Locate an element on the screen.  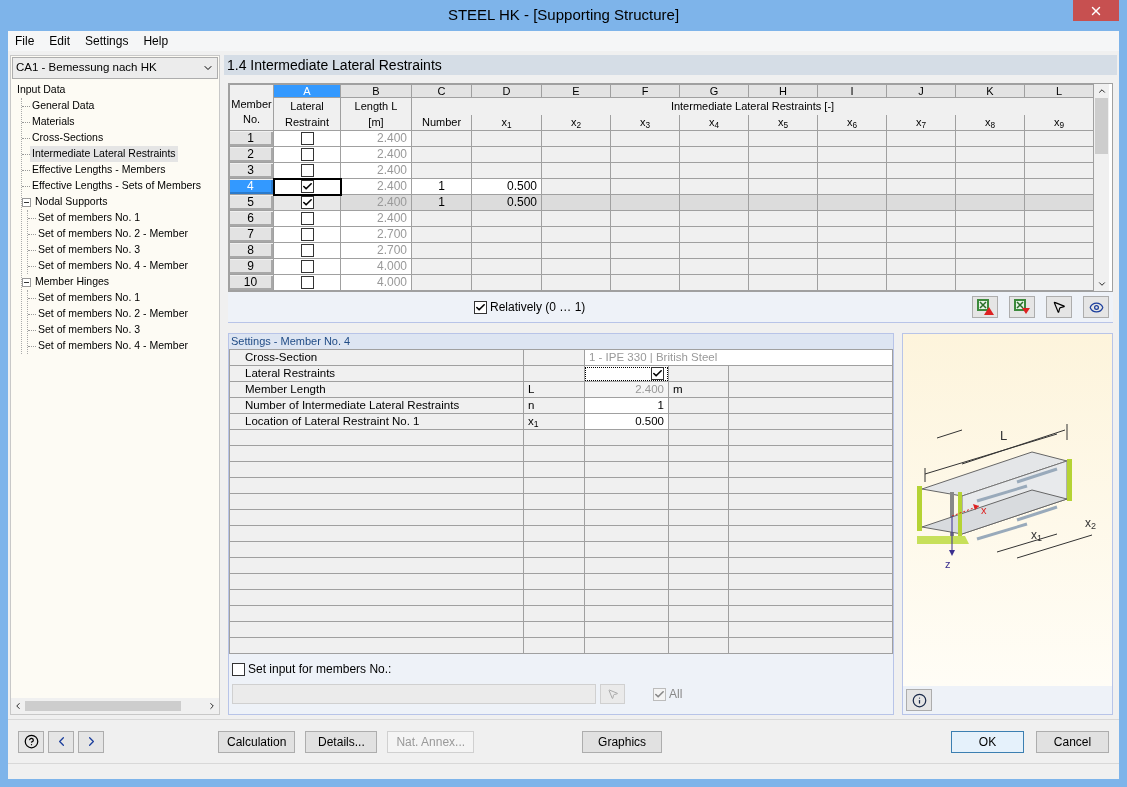
tree-item: General Data is located at coordinates (63, 106).